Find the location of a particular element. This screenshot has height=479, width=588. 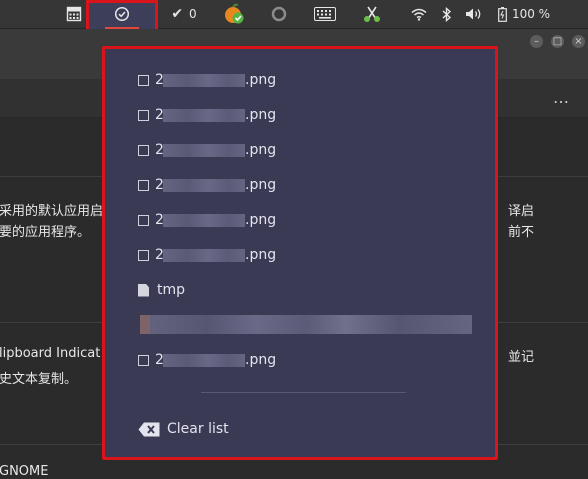

bg-text: 並记 is located at coordinates (521, 357).